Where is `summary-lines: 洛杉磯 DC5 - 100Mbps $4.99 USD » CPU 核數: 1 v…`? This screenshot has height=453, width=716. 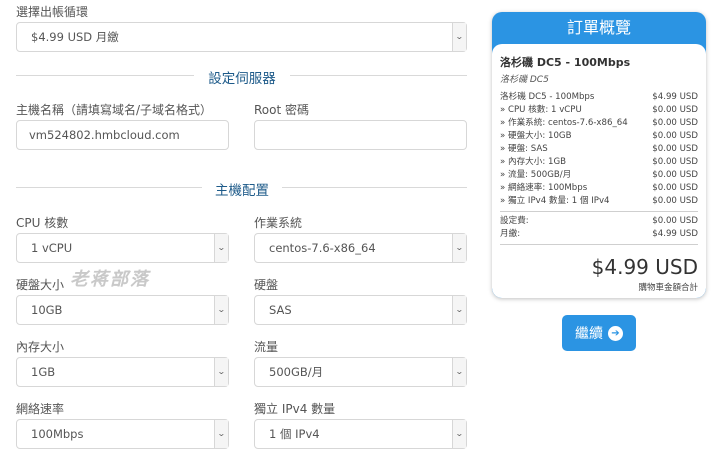
summary-lines: 洛杉磯 DC5 - 100Mbps $4.99 USD » CPU 核數: 1 v… is located at coordinates (599, 149).